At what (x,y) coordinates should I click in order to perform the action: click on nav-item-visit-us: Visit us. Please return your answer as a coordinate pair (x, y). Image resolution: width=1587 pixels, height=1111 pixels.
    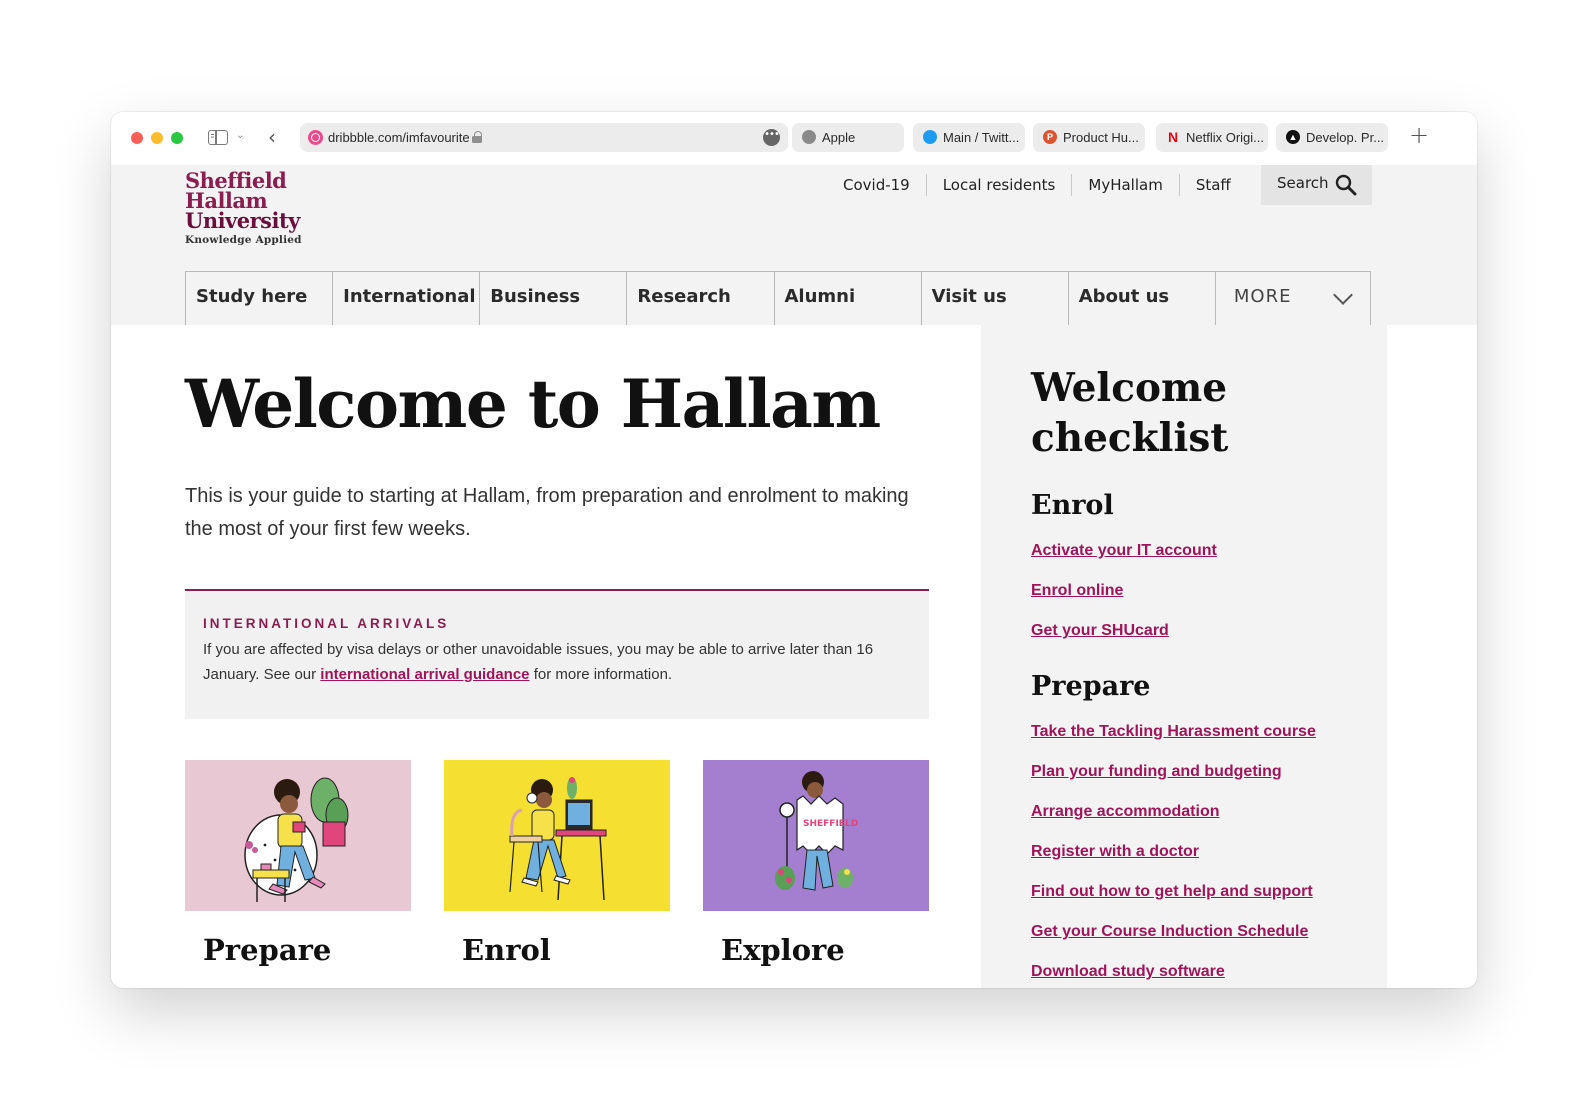
    Looking at the image, I should click on (994, 298).